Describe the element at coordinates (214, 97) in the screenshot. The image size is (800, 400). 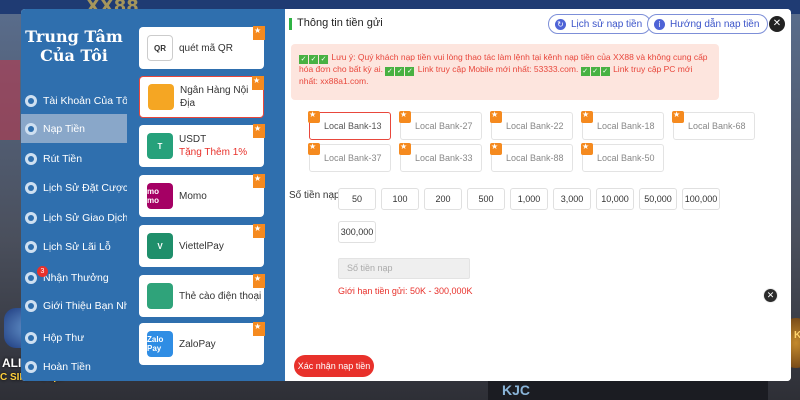
I see `payment-method-label: Ngân Hàng Nội Địa` at that location.